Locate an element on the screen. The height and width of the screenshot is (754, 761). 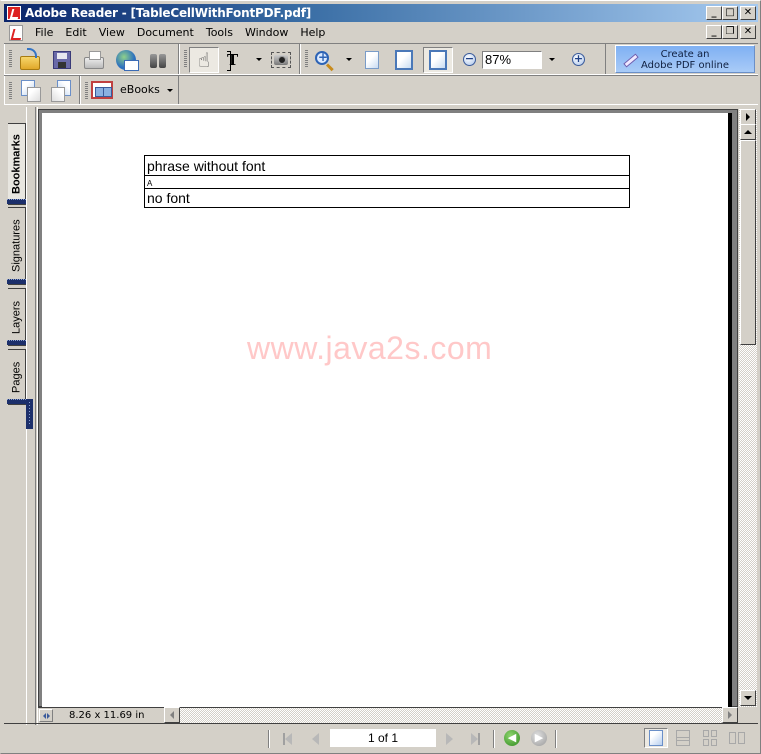
rotate-counterclockwise-button is located at coordinates (62, 90).